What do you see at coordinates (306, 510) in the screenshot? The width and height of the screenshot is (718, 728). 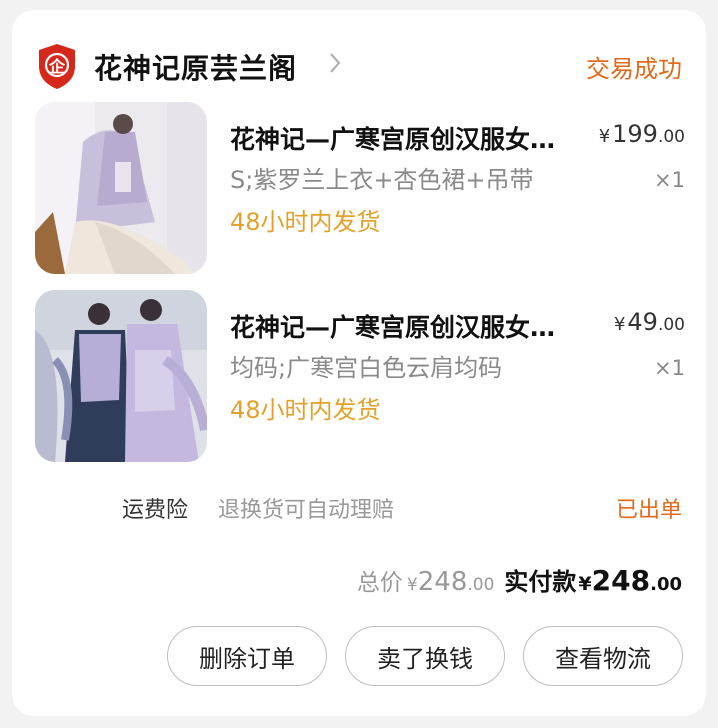 I see `insurance-desc: 退换货可自动理赔` at bounding box center [306, 510].